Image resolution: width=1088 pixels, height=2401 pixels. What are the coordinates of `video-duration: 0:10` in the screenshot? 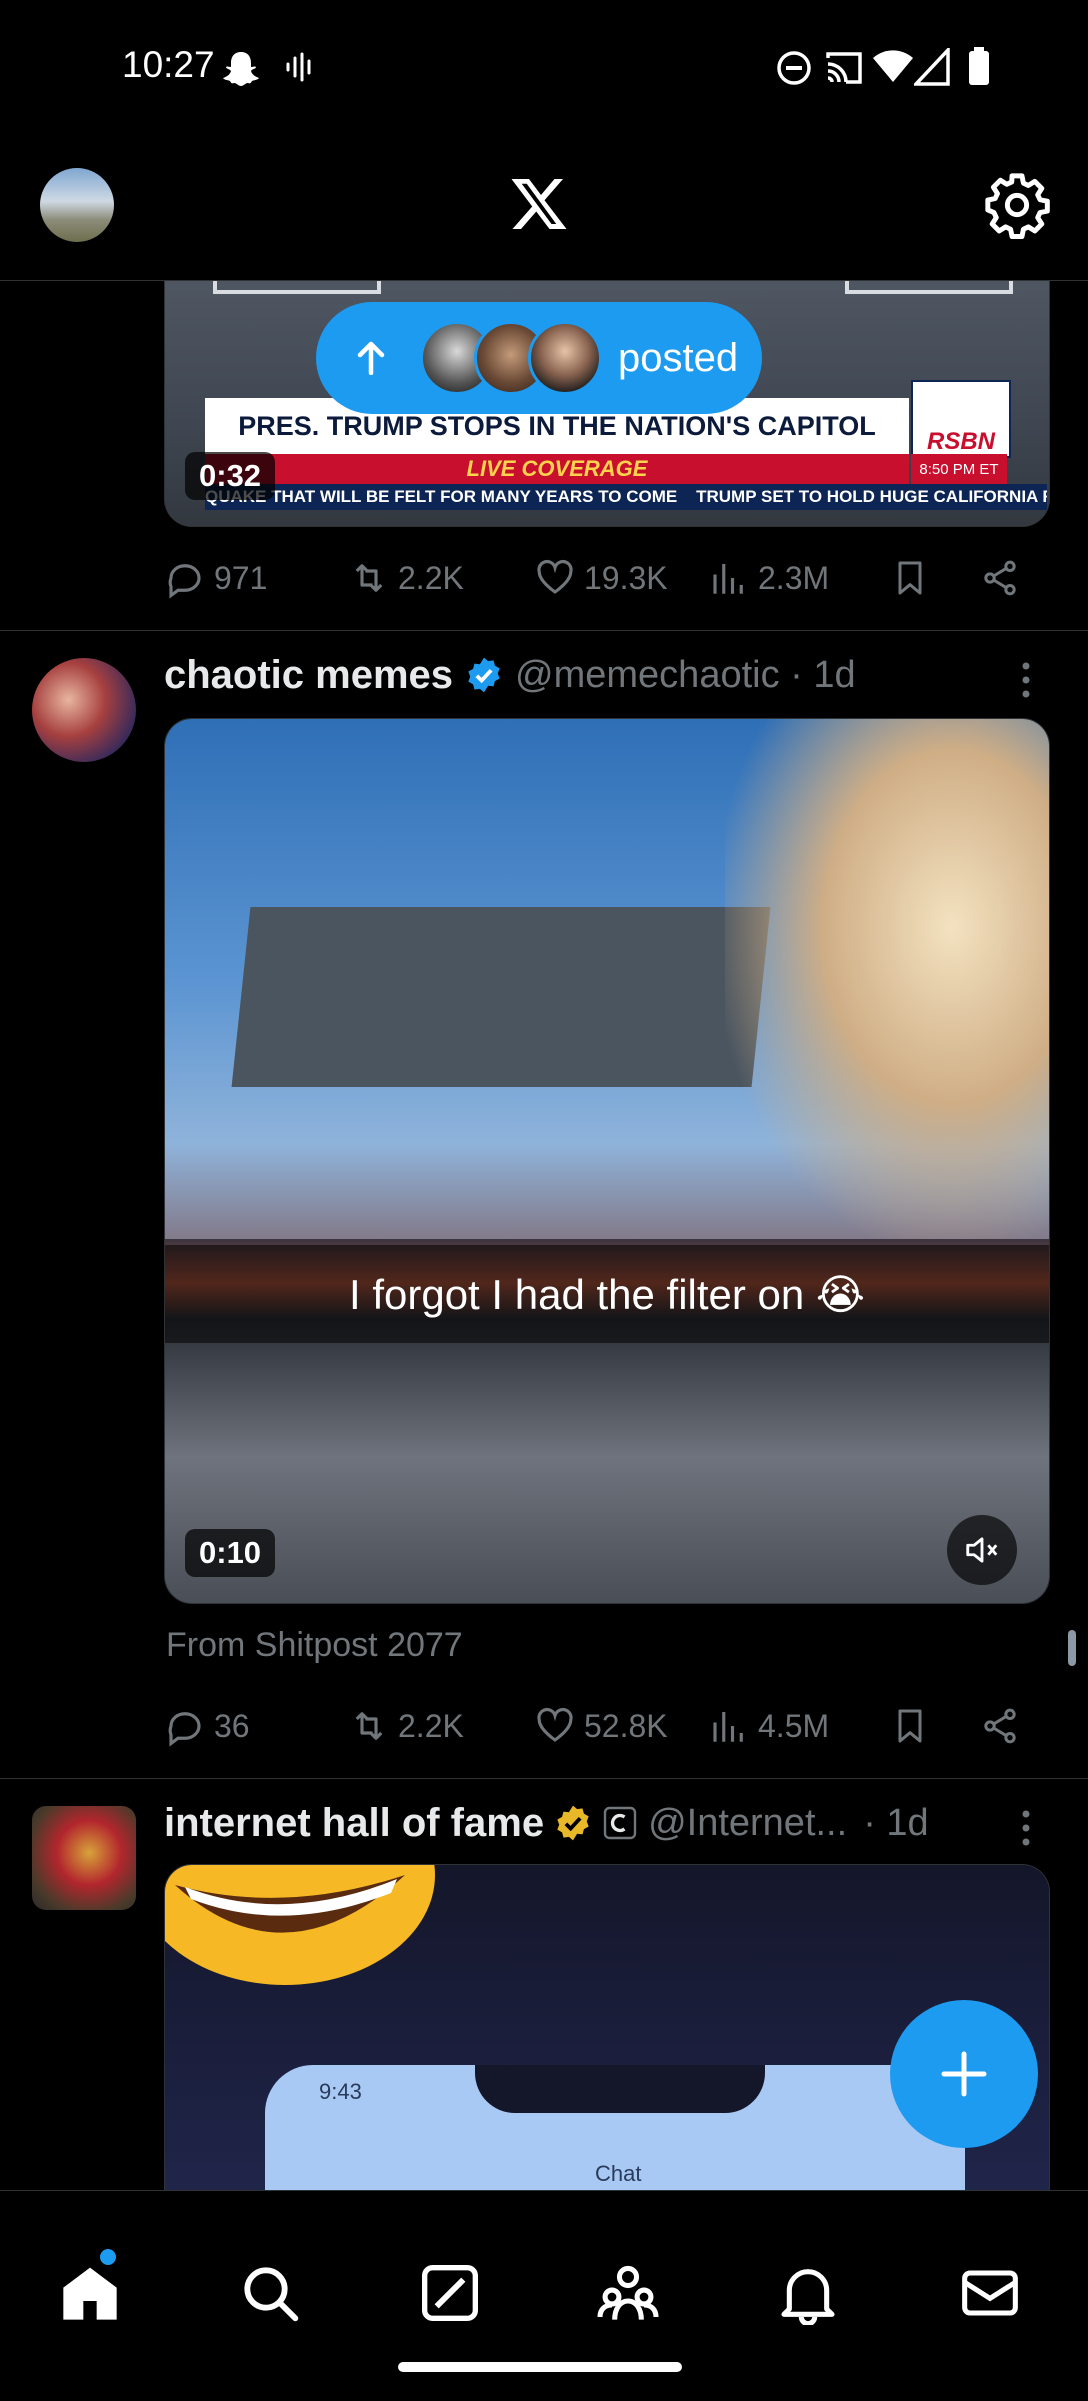 It's located at (230, 1553).